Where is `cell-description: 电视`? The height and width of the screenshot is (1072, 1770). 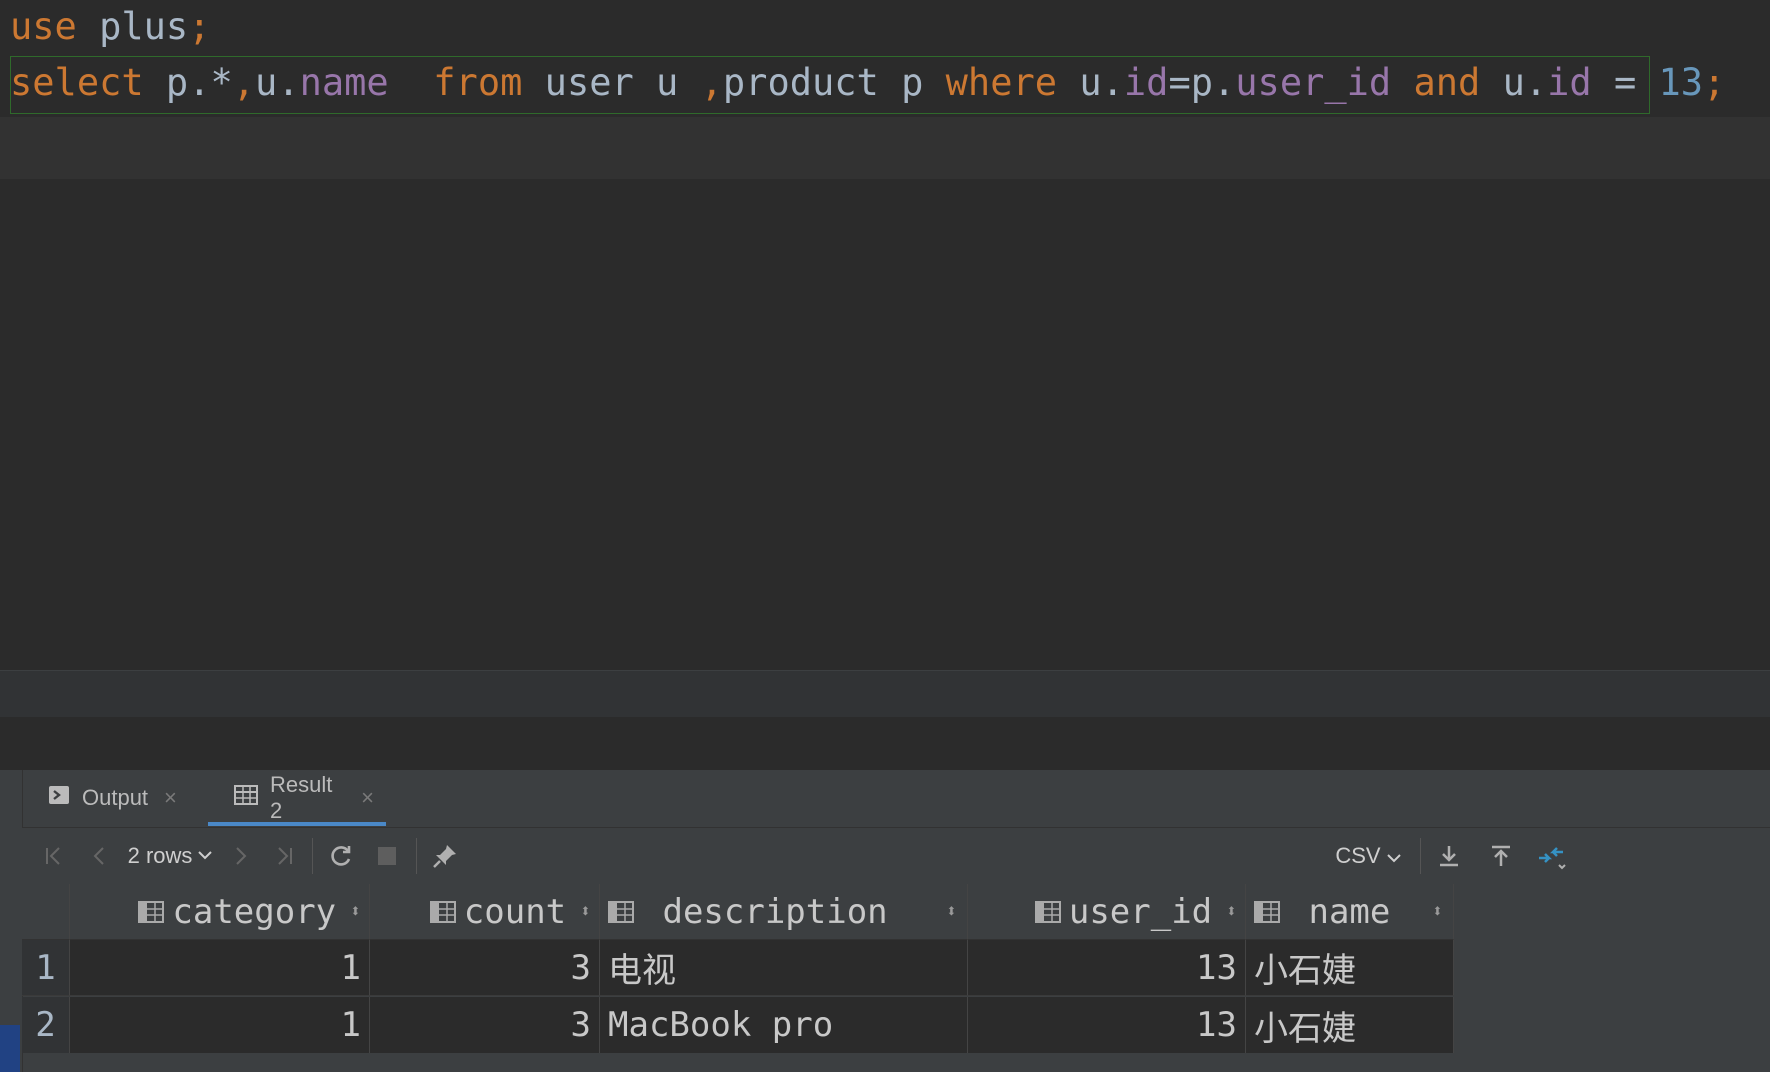
cell-description: 电视 is located at coordinates (784, 968).